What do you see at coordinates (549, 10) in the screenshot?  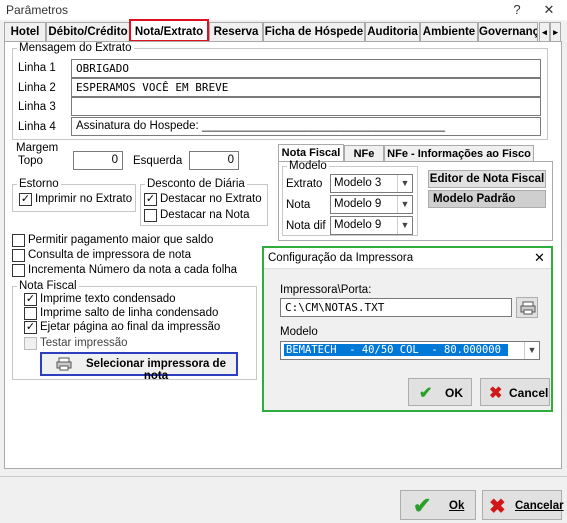 I see `close-window-button: ✕` at bounding box center [549, 10].